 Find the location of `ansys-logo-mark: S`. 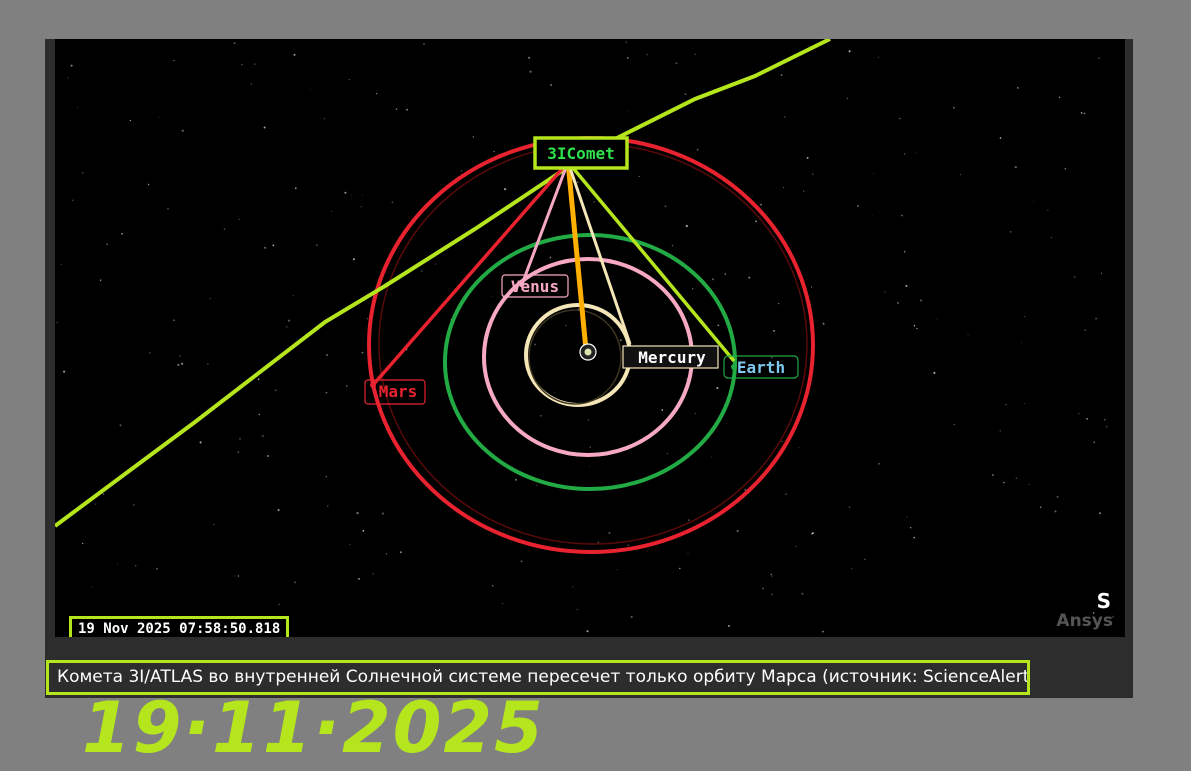

ansys-logo-mark: S is located at coordinates (1103, 601).